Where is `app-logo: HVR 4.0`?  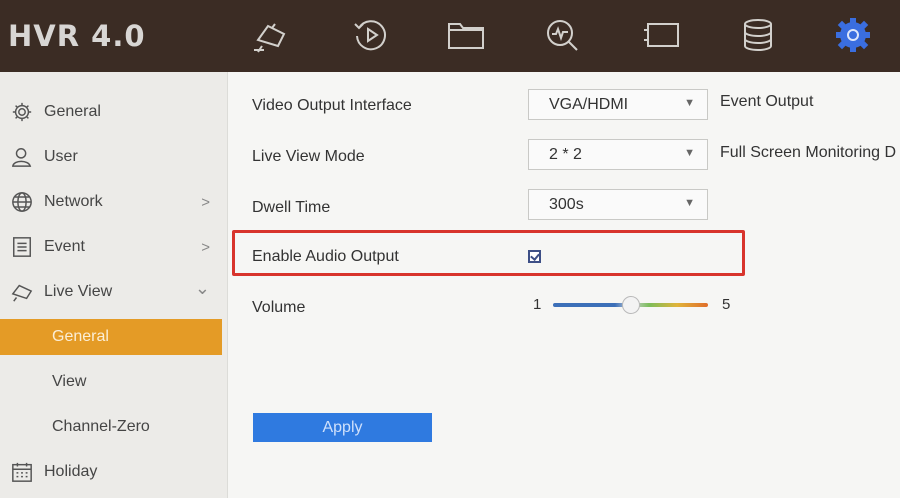
app-logo: HVR 4.0 is located at coordinates (77, 36).